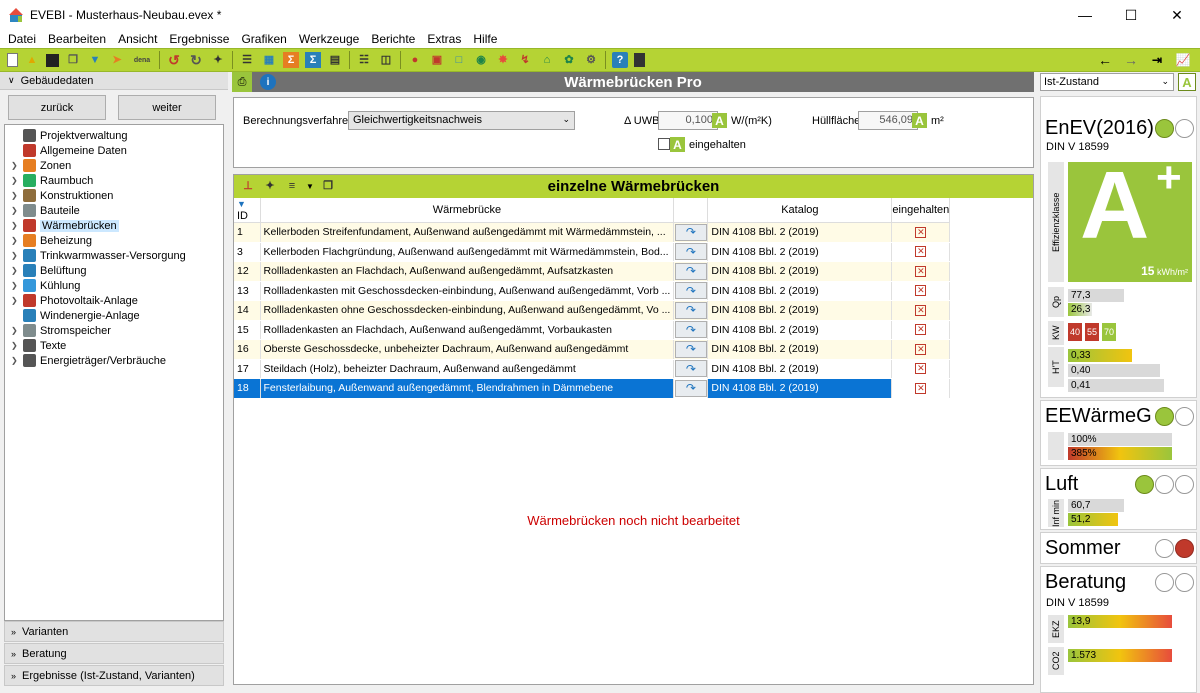 This screenshot has height=693, width=1200. I want to click on gear-icon: ⚙, so click(591, 60).